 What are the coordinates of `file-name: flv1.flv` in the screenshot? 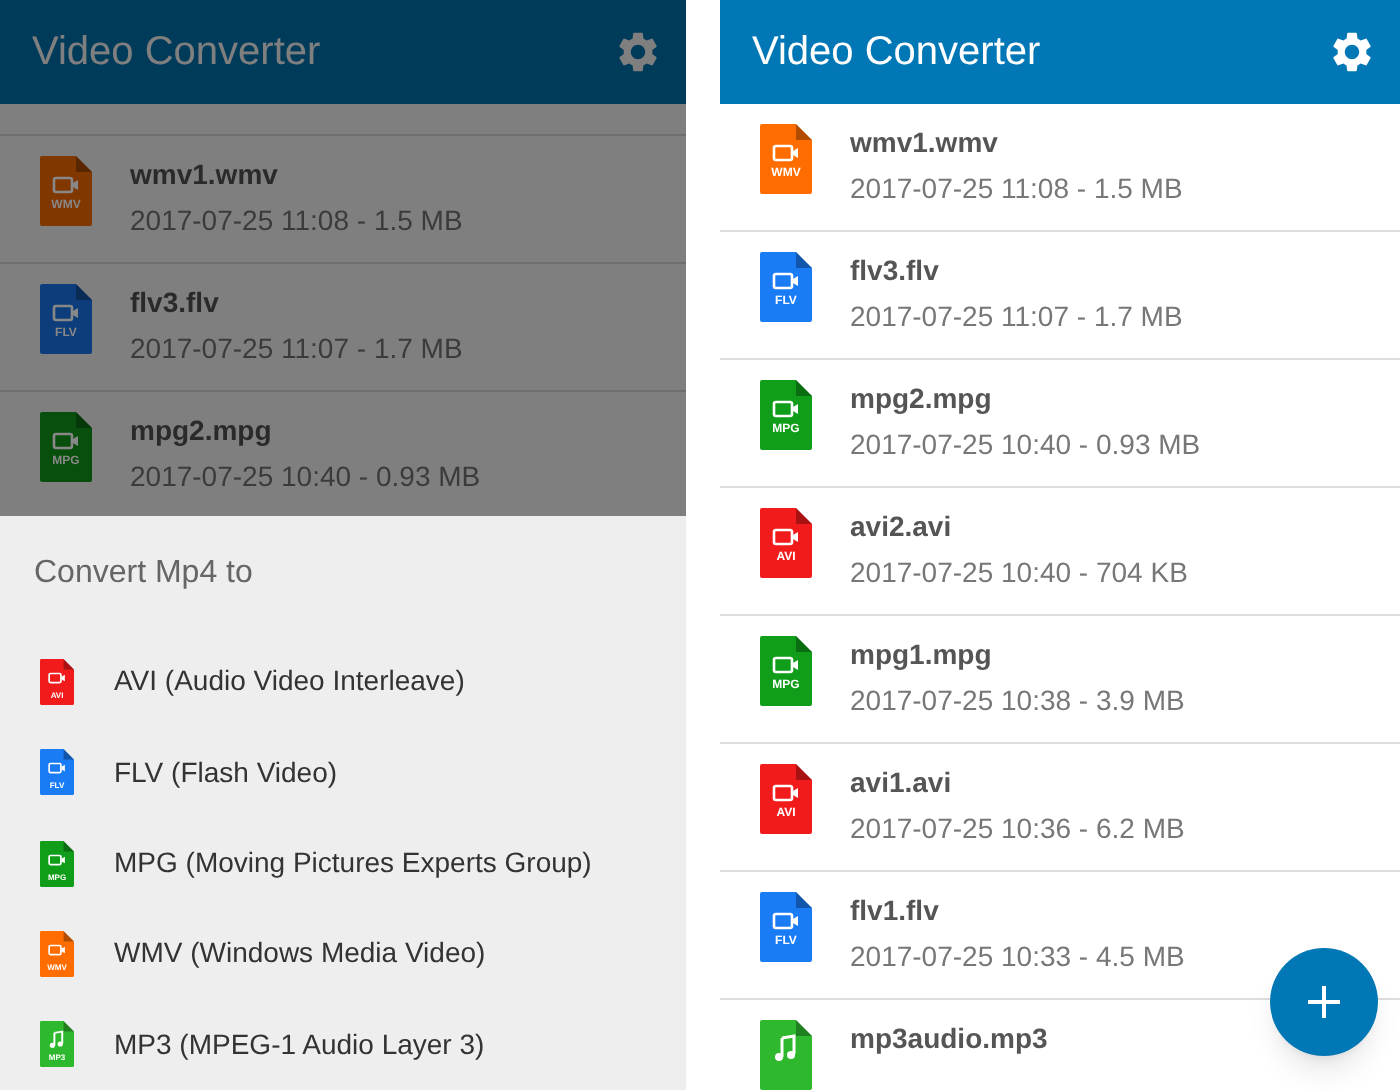 It's located at (895, 910).